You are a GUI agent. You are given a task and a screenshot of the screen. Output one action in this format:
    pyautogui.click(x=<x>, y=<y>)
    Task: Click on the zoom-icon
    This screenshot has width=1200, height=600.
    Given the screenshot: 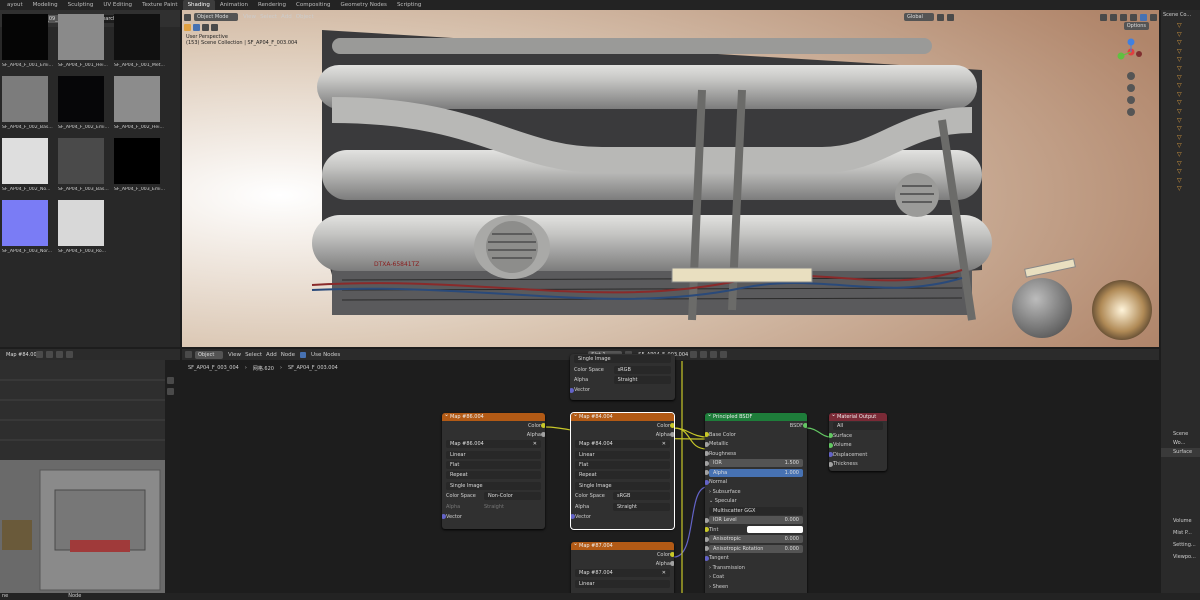 What is the action you would take?
    pyautogui.click(x=170, y=380)
    